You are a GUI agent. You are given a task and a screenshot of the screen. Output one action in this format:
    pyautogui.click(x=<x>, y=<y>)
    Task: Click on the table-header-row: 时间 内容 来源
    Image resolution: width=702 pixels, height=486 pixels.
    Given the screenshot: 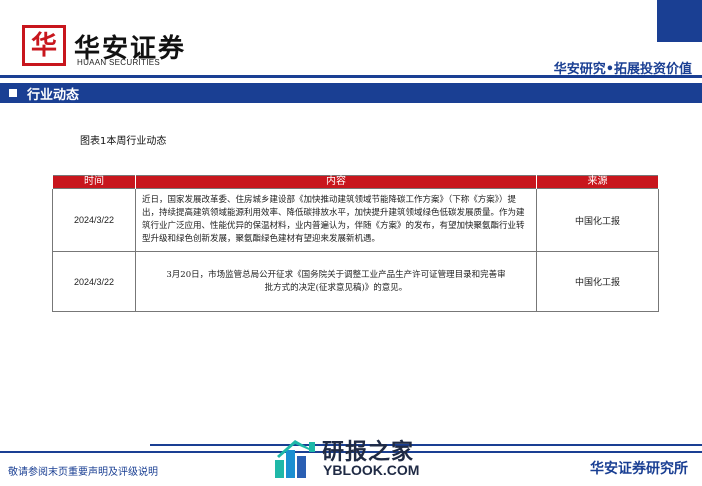 What is the action you would take?
    pyautogui.click(x=355, y=182)
    